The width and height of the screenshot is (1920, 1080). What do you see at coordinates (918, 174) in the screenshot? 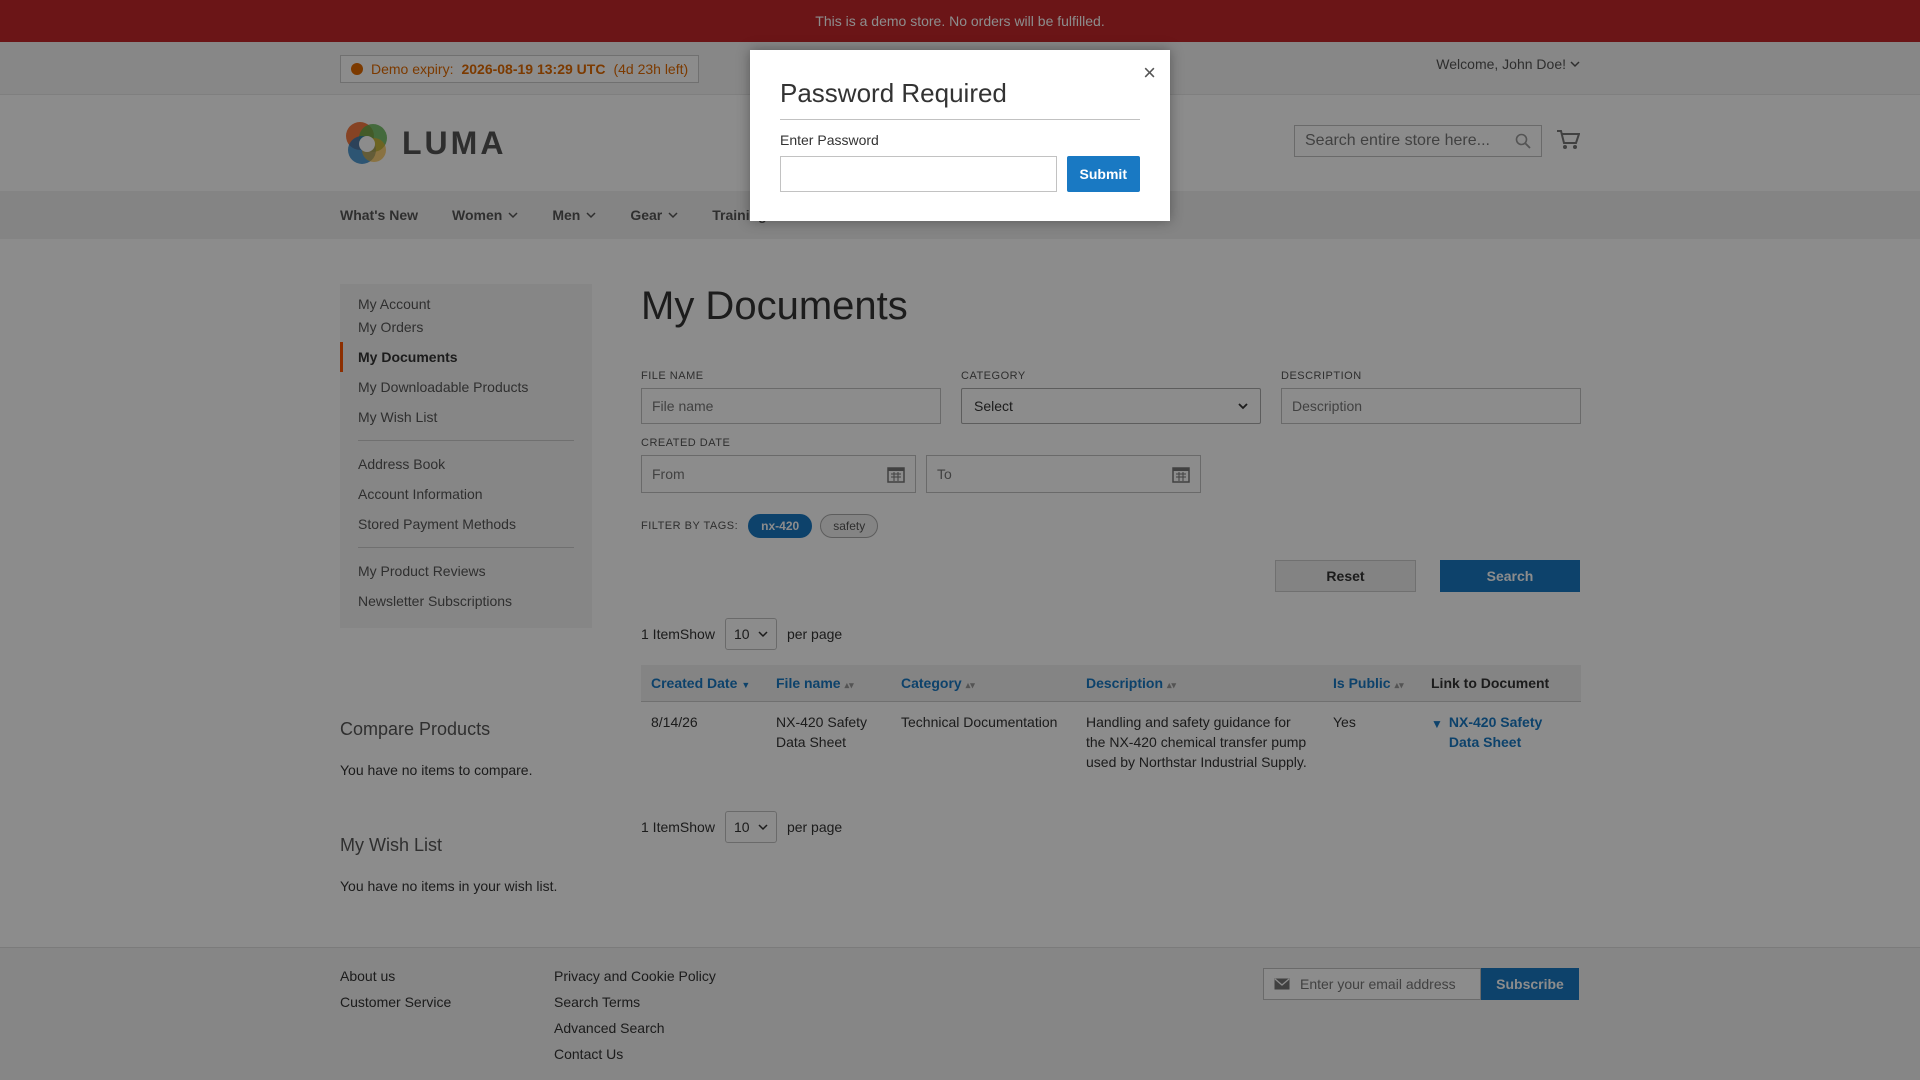
I see `password-input` at bounding box center [918, 174].